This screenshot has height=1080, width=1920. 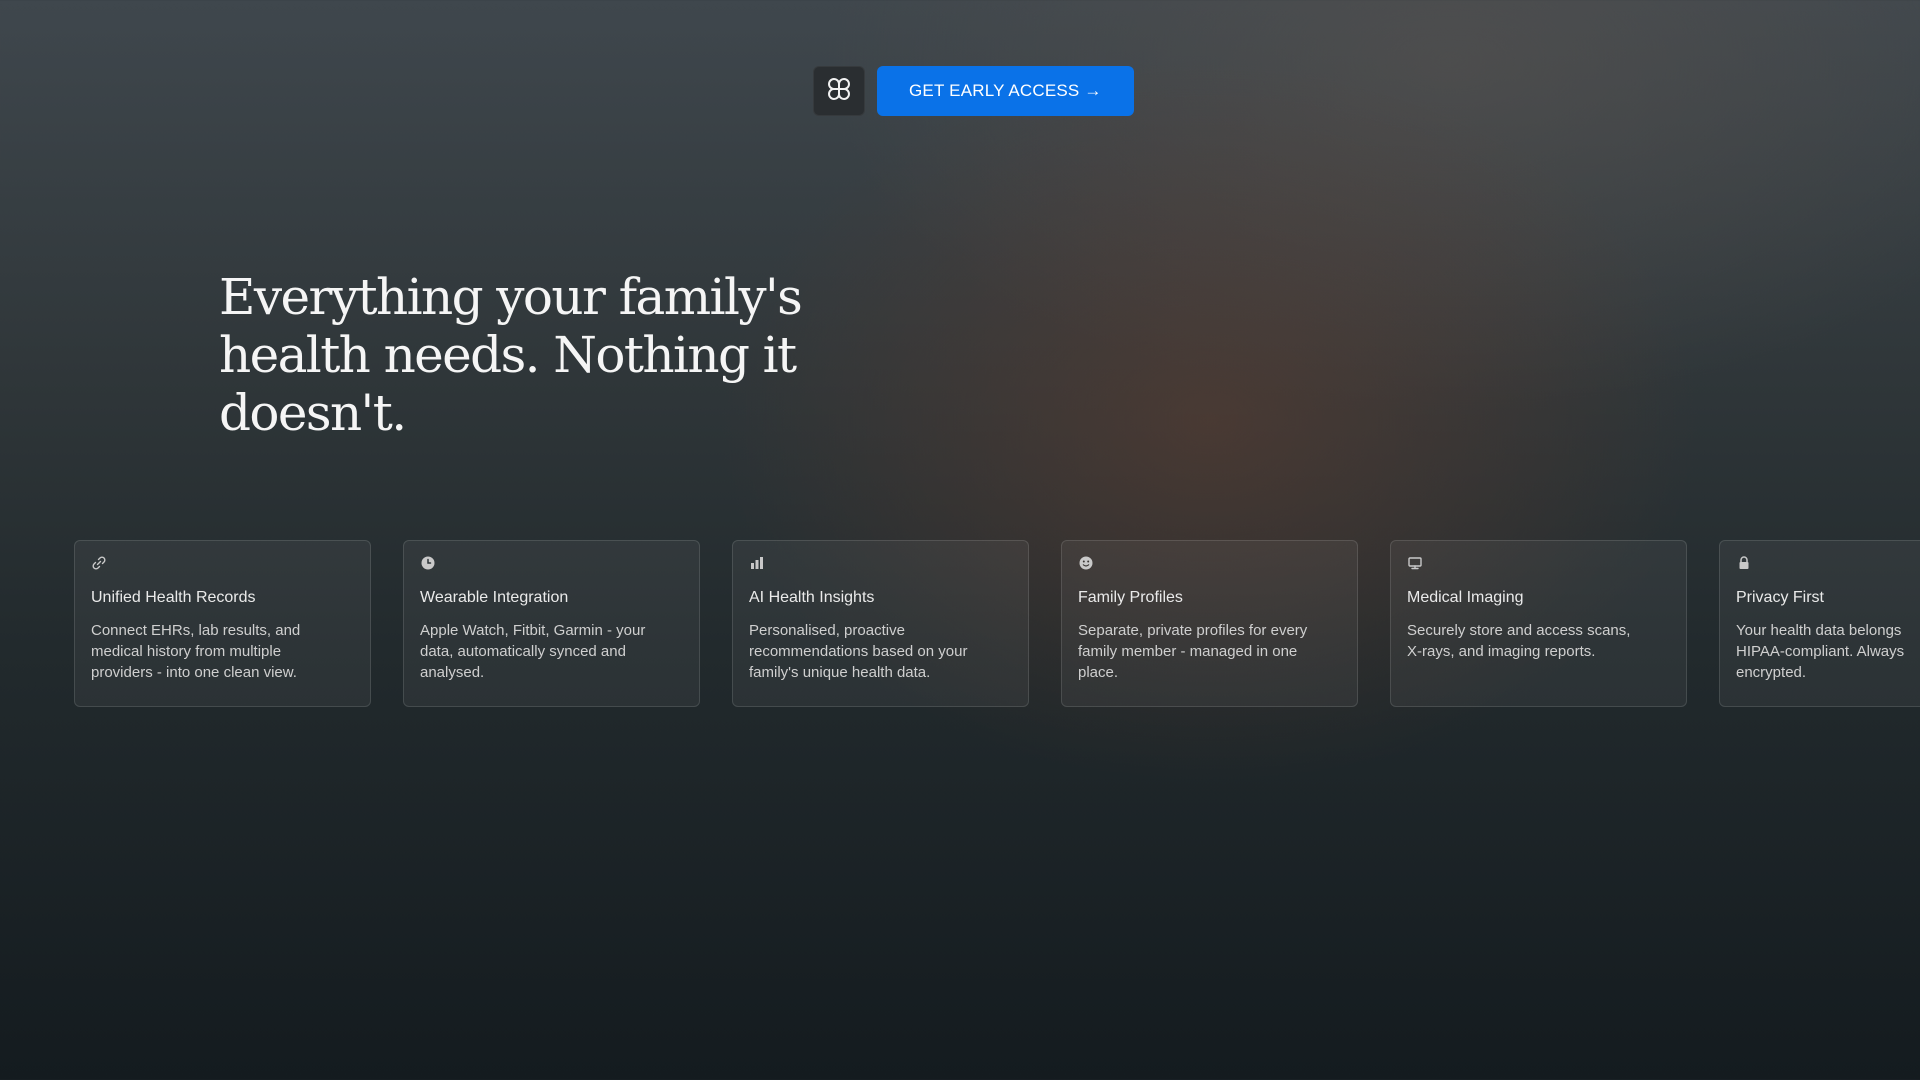 What do you see at coordinates (428, 563) in the screenshot?
I see `clock-icon` at bounding box center [428, 563].